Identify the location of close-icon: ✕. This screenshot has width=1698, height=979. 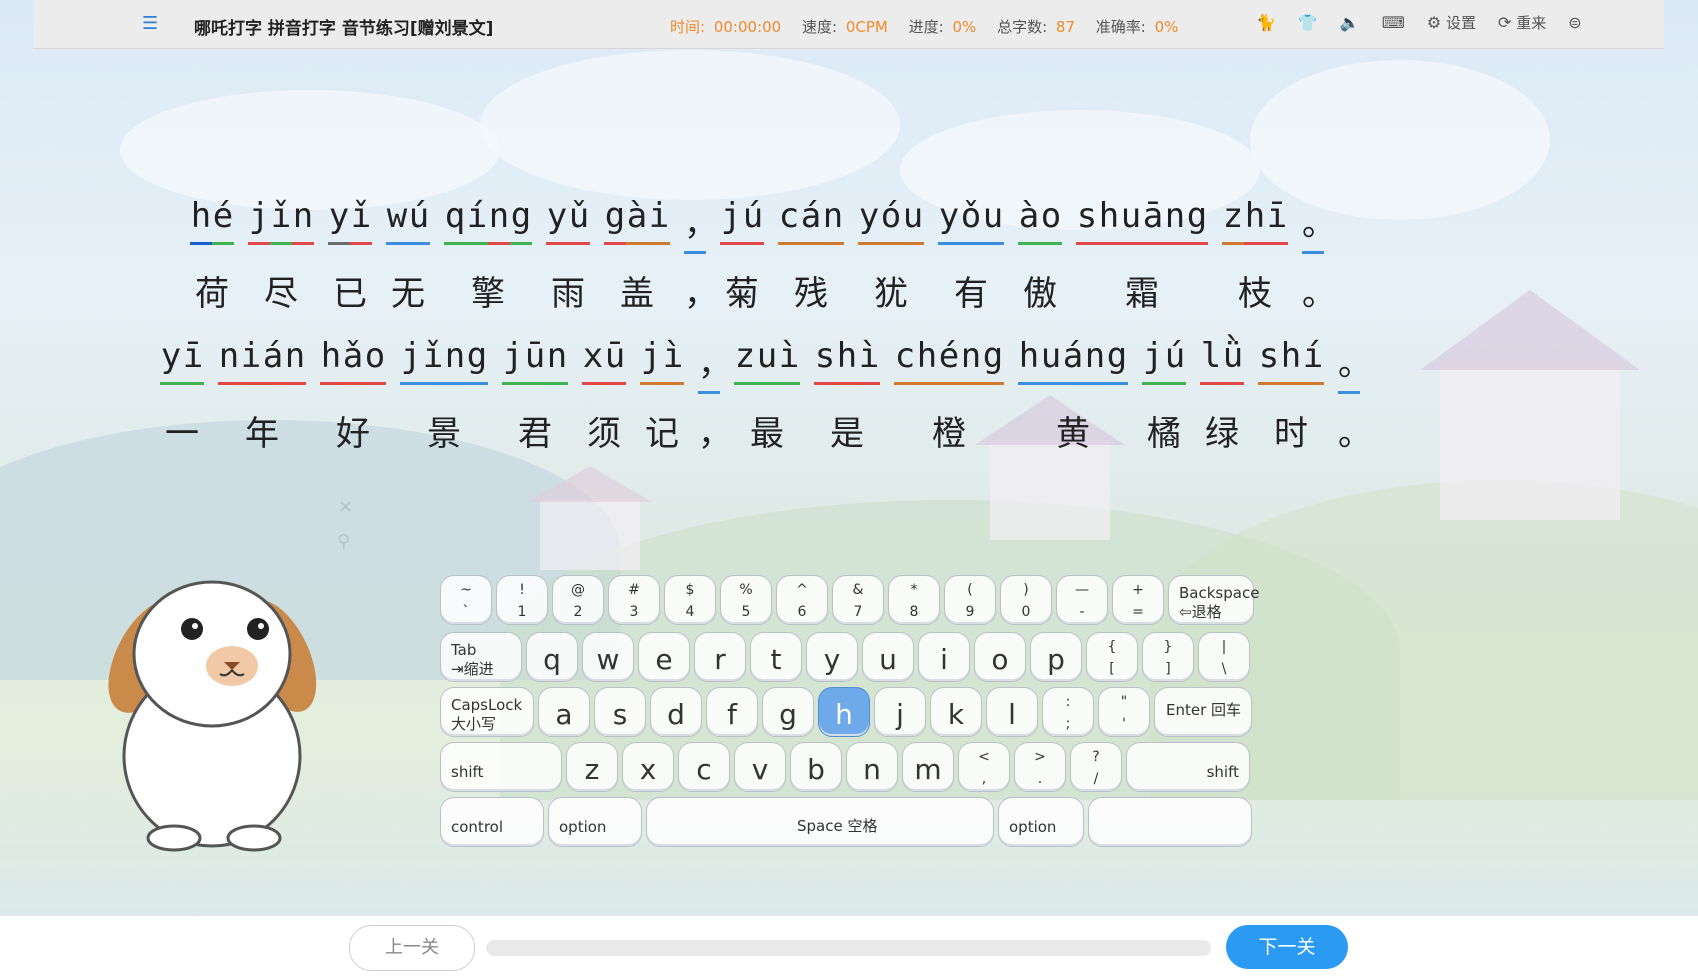
(345, 507).